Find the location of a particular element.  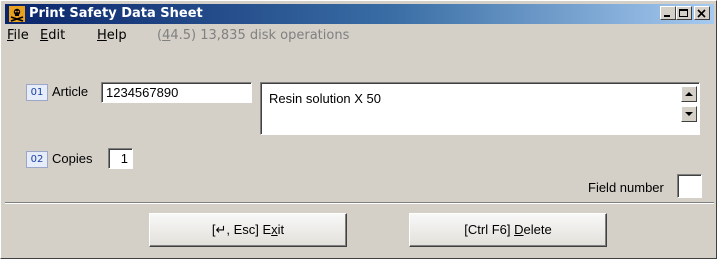

exit-button-label: [↵, Esc] E is located at coordinates (241, 229).